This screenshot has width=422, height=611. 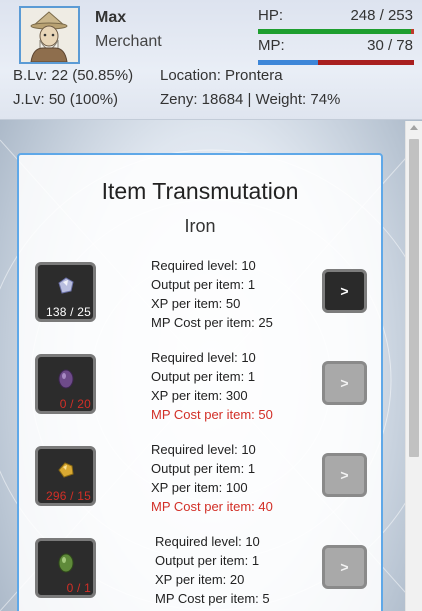 I want to click on item-count: 0 / 20, so click(x=75, y=404).